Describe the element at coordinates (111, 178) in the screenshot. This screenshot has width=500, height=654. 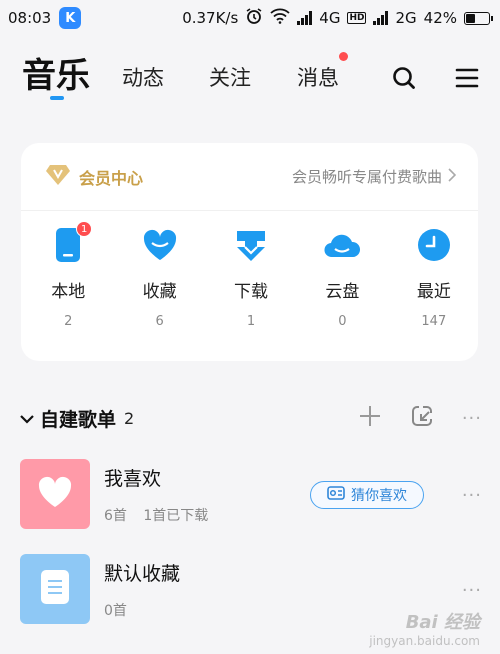
I see `vip-center-label: 会员中心` at that location.